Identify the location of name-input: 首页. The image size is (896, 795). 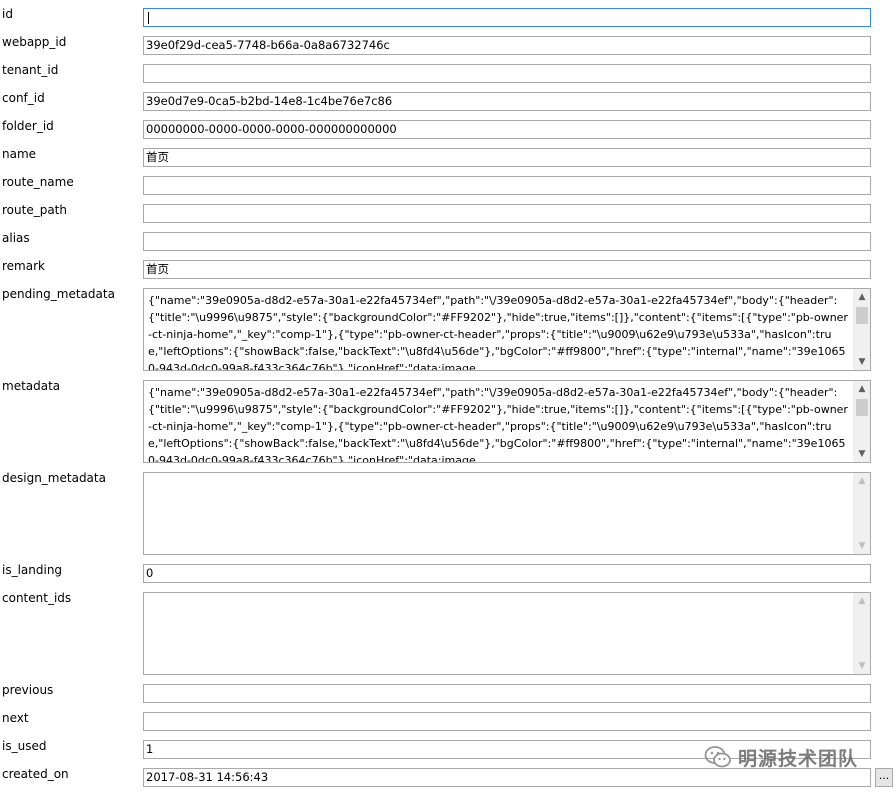
(507, 157).